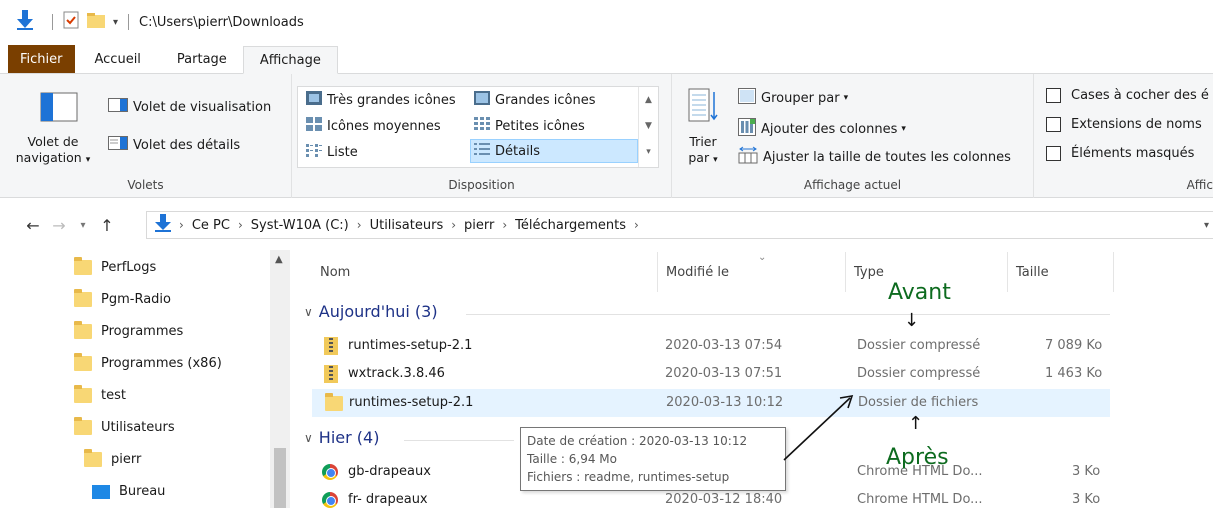 This screenshot has width=1213, height=508. I want to click on column-header-name: Nom, so click(485, 272).